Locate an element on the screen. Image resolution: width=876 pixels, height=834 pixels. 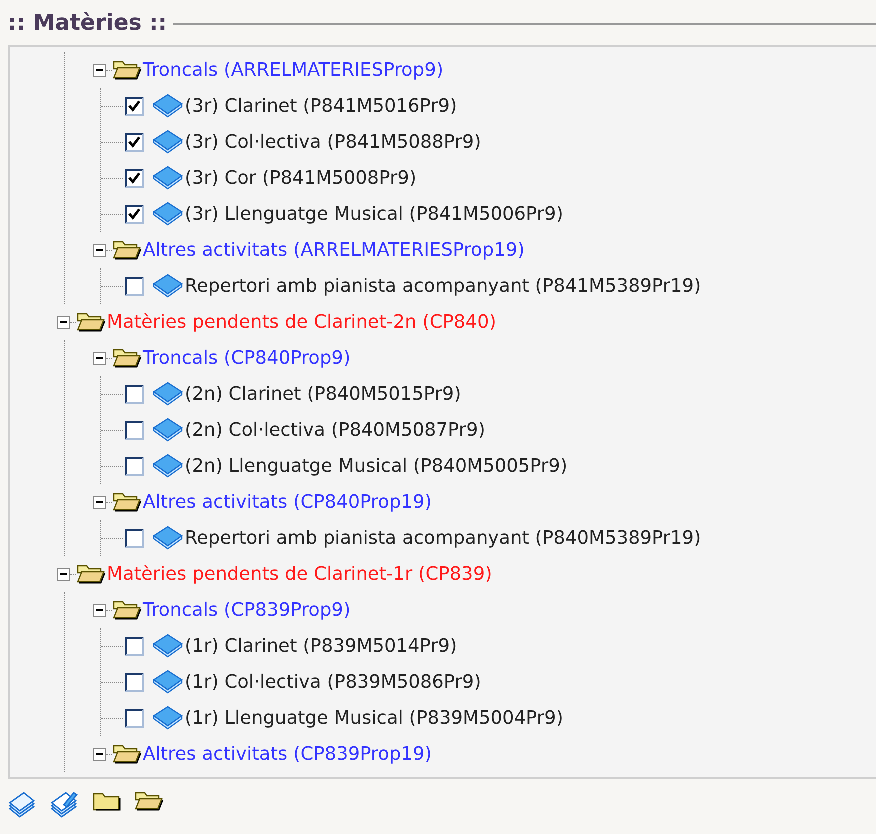
subject-label: Repertori amb pianista acompanyant (P840M5389Pr19) is located at coordinates (443, 538).